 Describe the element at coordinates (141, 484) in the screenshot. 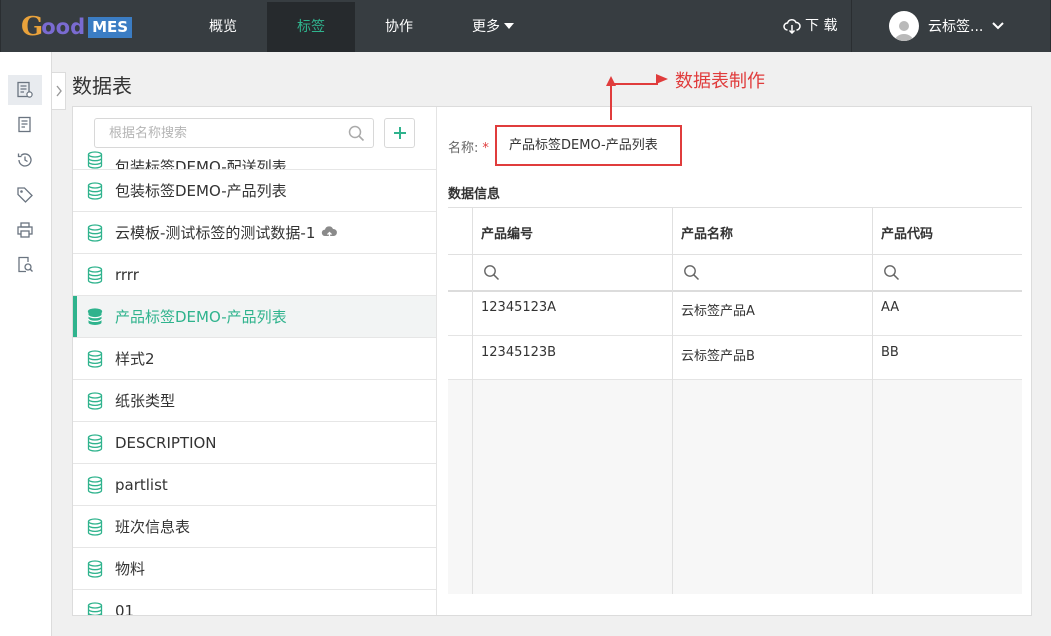

I see `list-item-label: partlist` at that location.